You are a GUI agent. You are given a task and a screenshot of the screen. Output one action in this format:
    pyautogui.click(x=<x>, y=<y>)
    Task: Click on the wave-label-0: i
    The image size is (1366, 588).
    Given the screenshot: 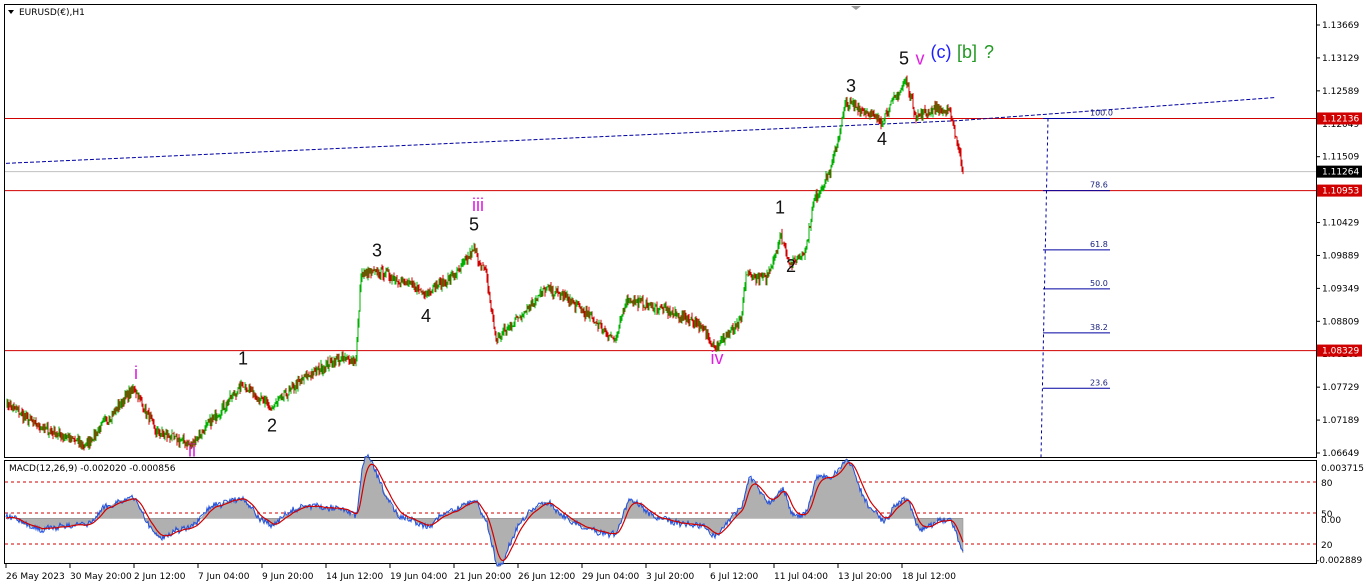 What is the action you would take?
    pyautogui.click(x=136, y=373)
    